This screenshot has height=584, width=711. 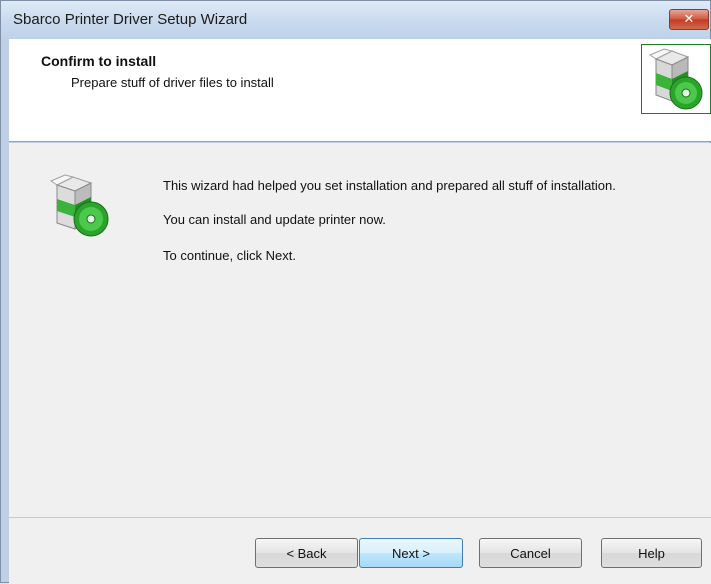 I want to click on page-title: Confirm to install, so click(x=99, y=61).